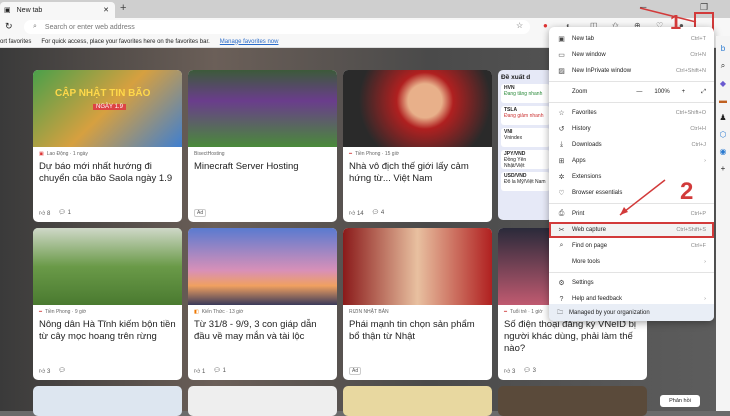  What do you see at coordinates (676, 23) in the screenshot?
I see `step-1-label: 1` at bounding box center [676, 23].